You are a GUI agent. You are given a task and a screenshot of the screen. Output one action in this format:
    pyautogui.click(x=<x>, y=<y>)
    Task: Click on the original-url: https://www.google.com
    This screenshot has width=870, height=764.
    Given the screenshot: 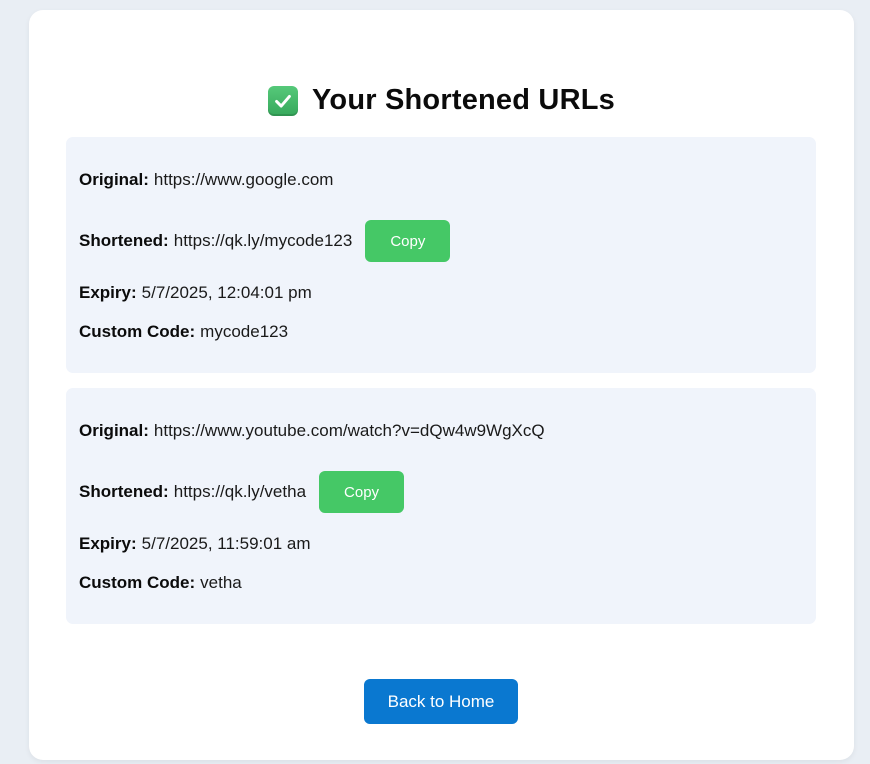 What is the action you would take?
    pyautogui.click(x=243, y=179)
    